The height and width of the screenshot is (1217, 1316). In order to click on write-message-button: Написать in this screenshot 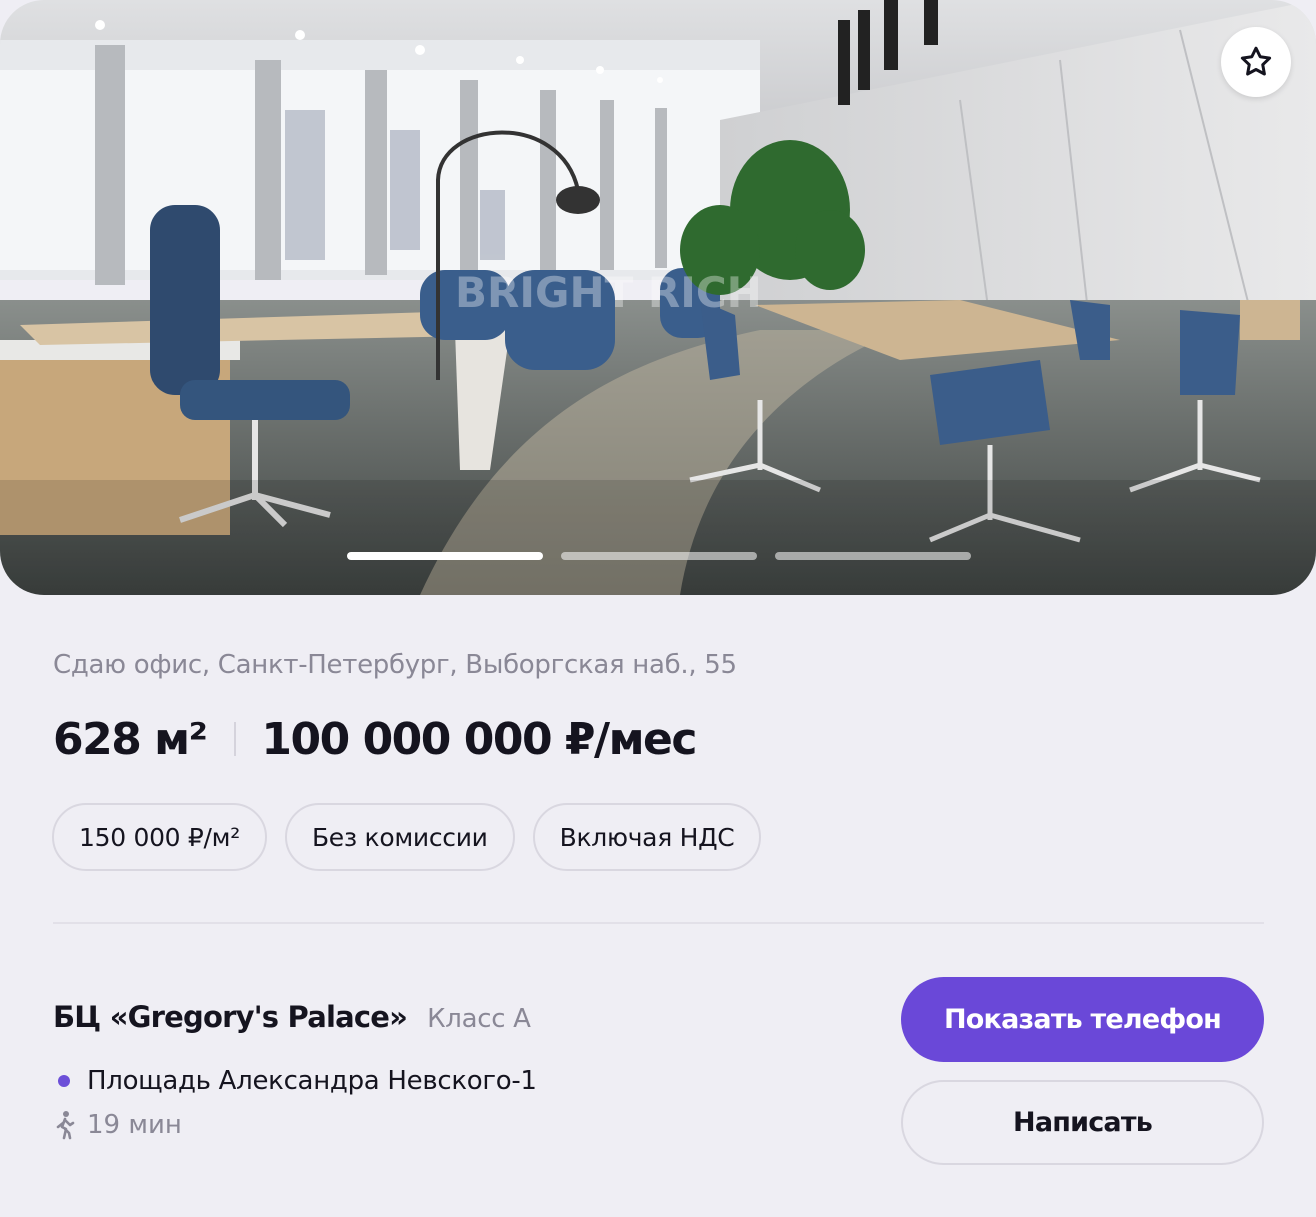, I will do `click(1082, 1122)`.